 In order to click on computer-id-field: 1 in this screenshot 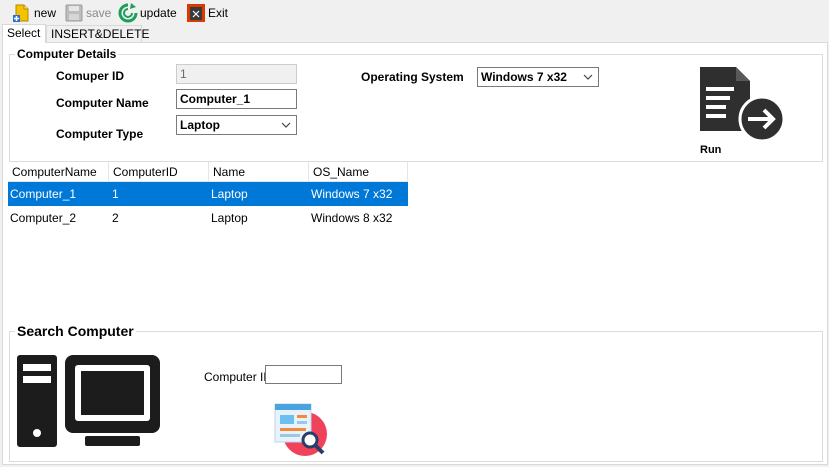, I will do `click(236, 74)`.